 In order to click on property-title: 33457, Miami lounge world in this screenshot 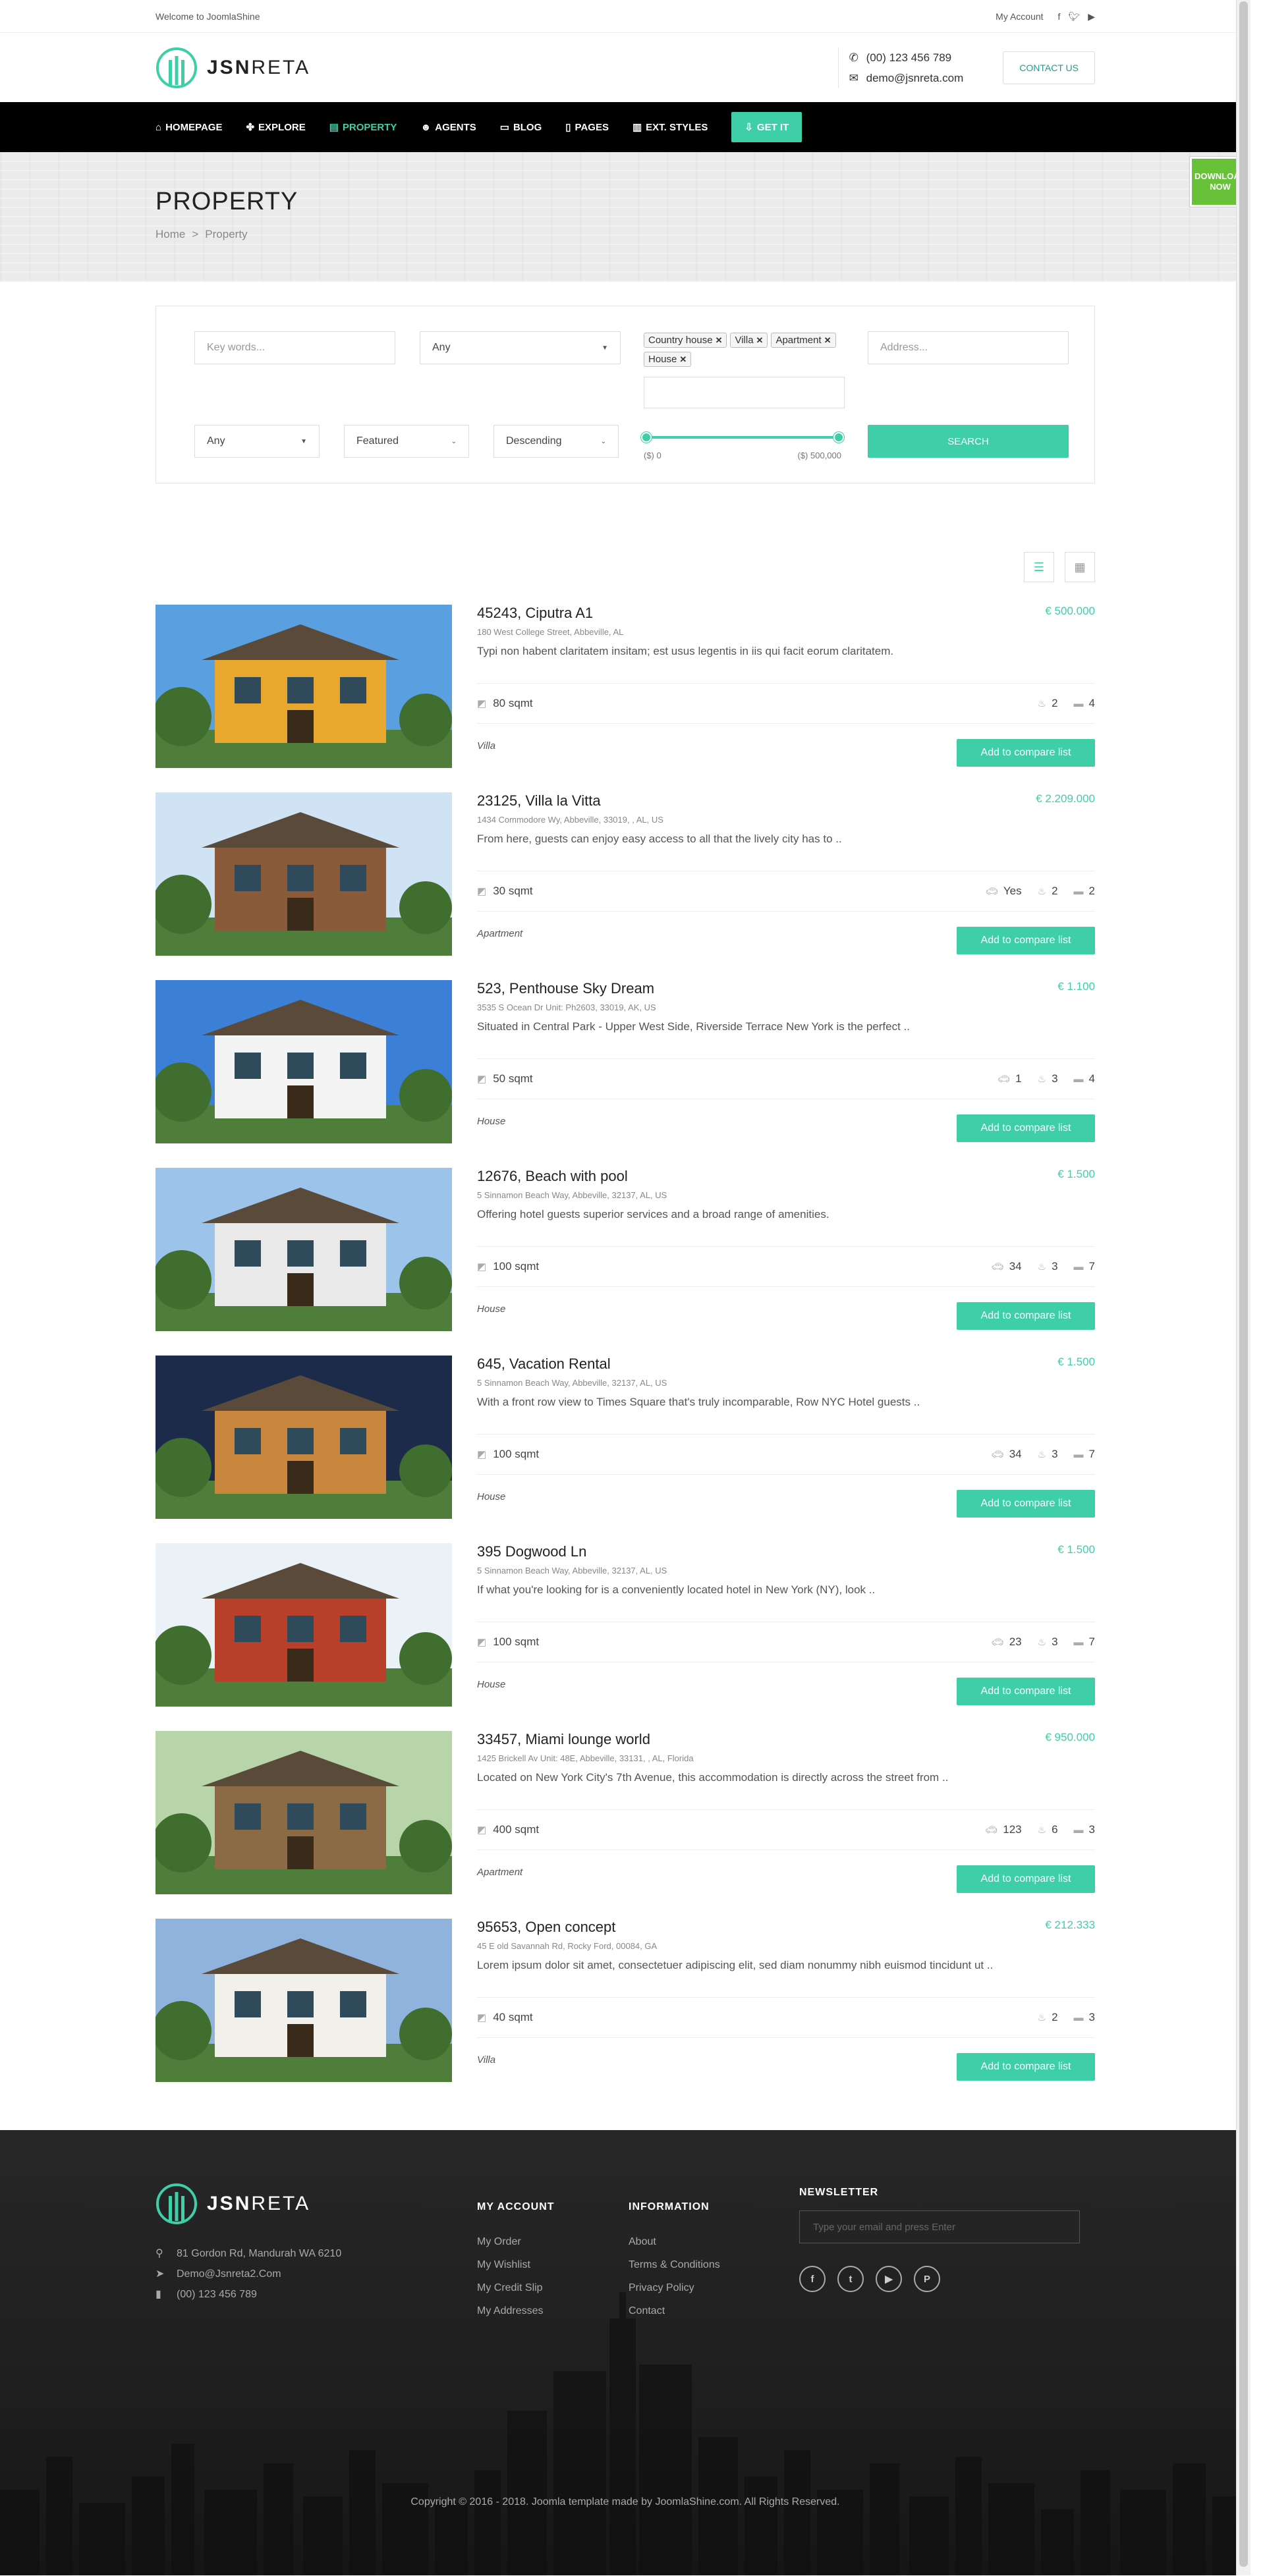, I will do `click(786, 1739)`.